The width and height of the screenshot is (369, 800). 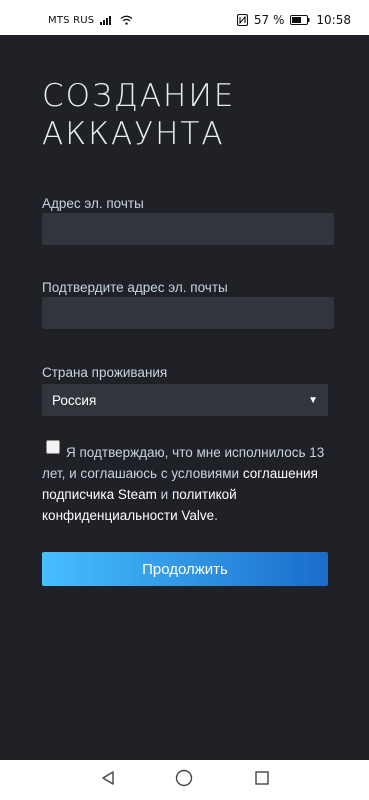 I want to click on email-field, so click(x=188, y=229).